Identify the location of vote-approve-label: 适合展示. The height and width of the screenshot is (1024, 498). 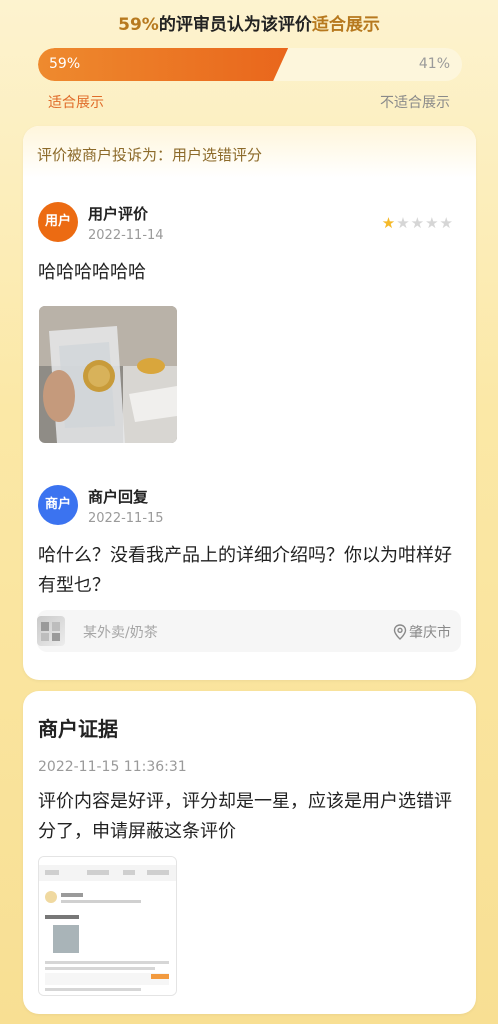
(76, 103).